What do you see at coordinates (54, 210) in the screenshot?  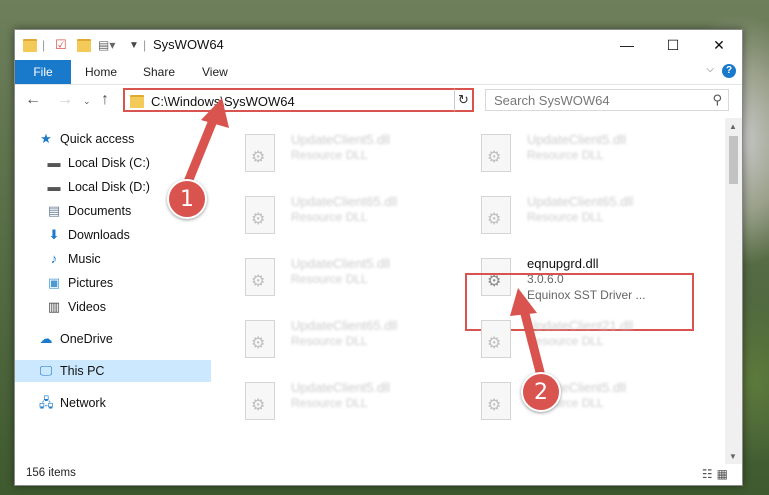 I see `documents-icon: ▤` at bounding box center [54, 210].